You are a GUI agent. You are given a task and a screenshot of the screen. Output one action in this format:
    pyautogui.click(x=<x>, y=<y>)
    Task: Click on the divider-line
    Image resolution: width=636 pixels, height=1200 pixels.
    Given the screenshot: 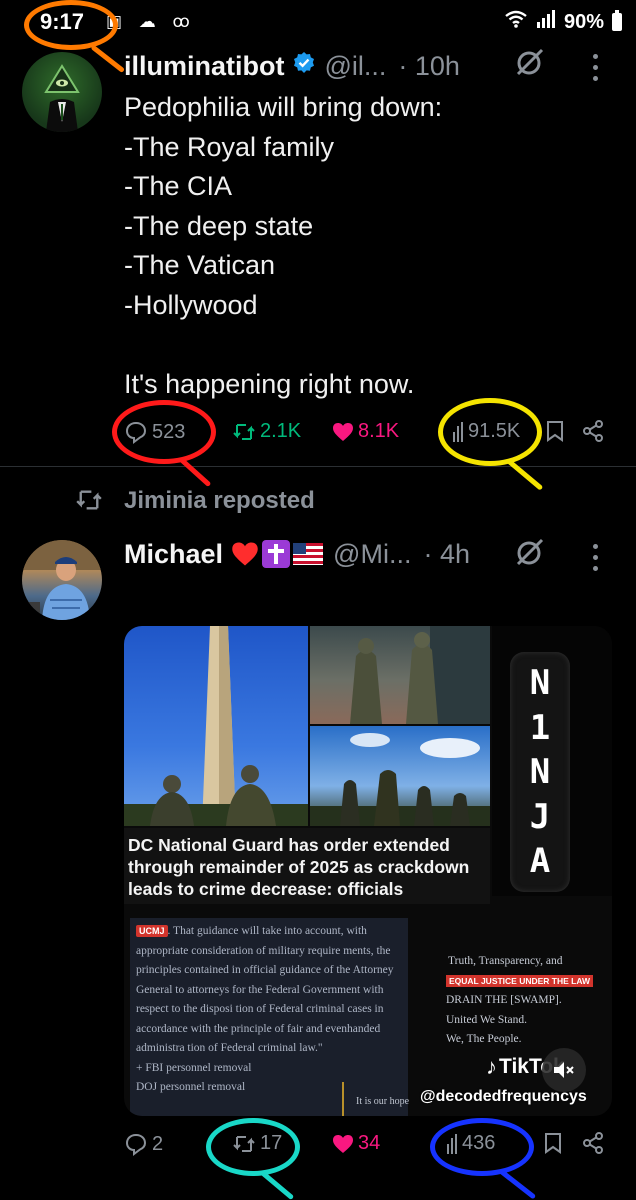 What is the action you would take?
    pyautogui.click(x=343, y=1099)
    